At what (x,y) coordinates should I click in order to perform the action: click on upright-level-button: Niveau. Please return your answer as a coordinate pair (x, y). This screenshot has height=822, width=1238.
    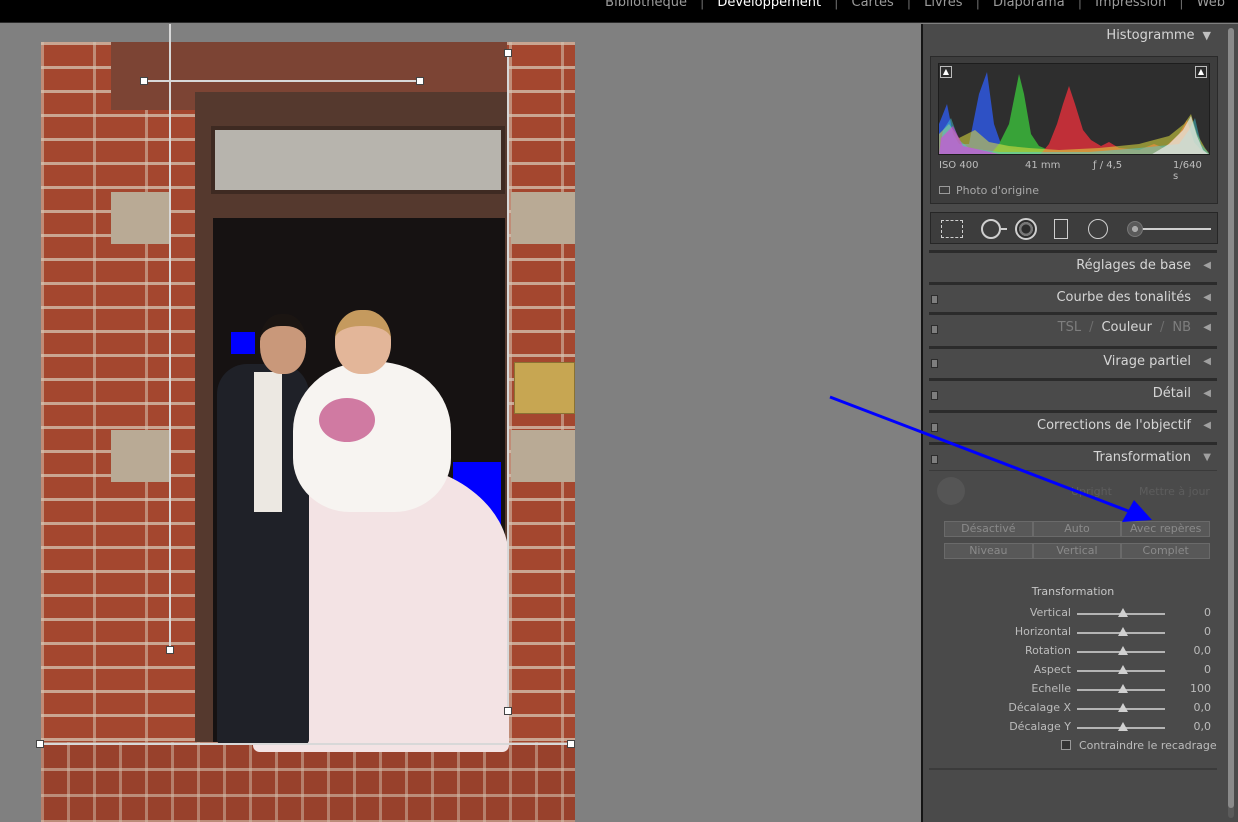
    Looking at the image, I should click on (988, 551).